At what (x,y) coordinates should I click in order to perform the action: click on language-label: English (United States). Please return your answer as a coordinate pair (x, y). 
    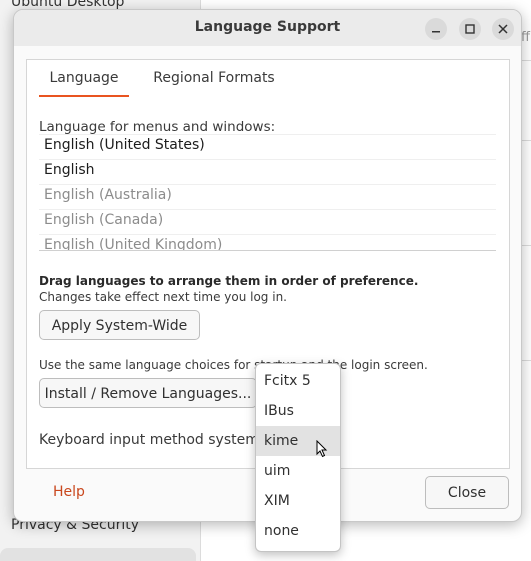
    Looking at the image, I should click on (124, 145).